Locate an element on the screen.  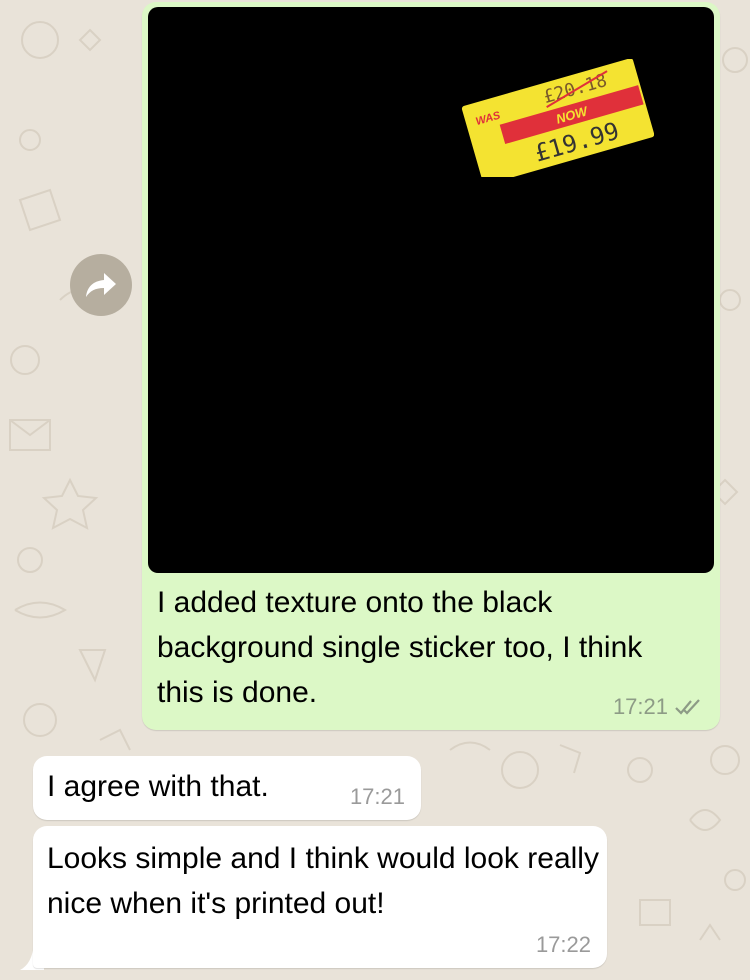
price-sticker-image: WAS £20.18 NOW £19.99 is located at coordinates (557, 118).